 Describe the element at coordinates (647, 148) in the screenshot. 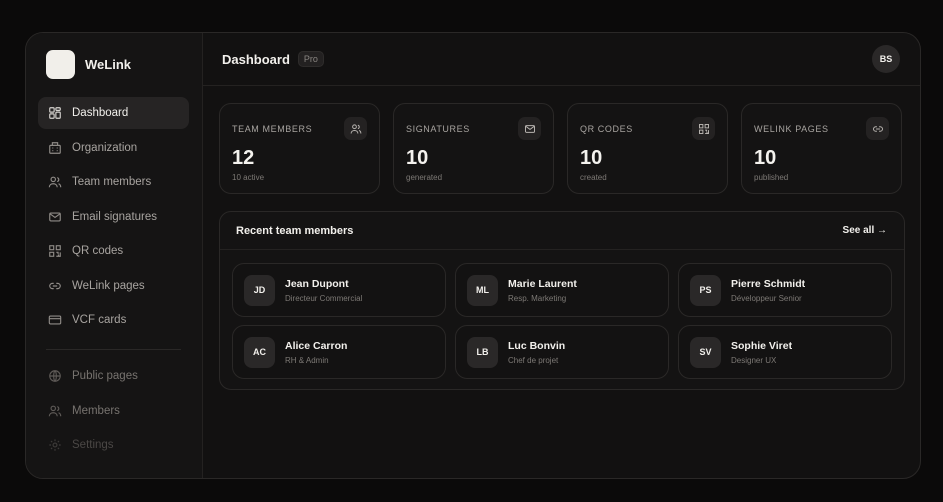

I see `stat-card-qr-codes: QR CODES 10 created` at that location.